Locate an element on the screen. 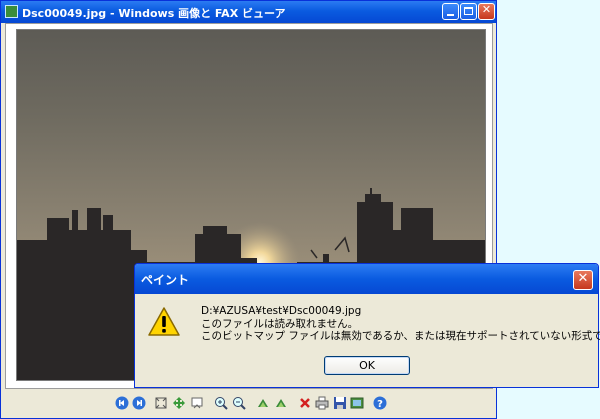 The height and width of the screenshot is (419, 600). maximize-button is located at coordinates (468, 11).